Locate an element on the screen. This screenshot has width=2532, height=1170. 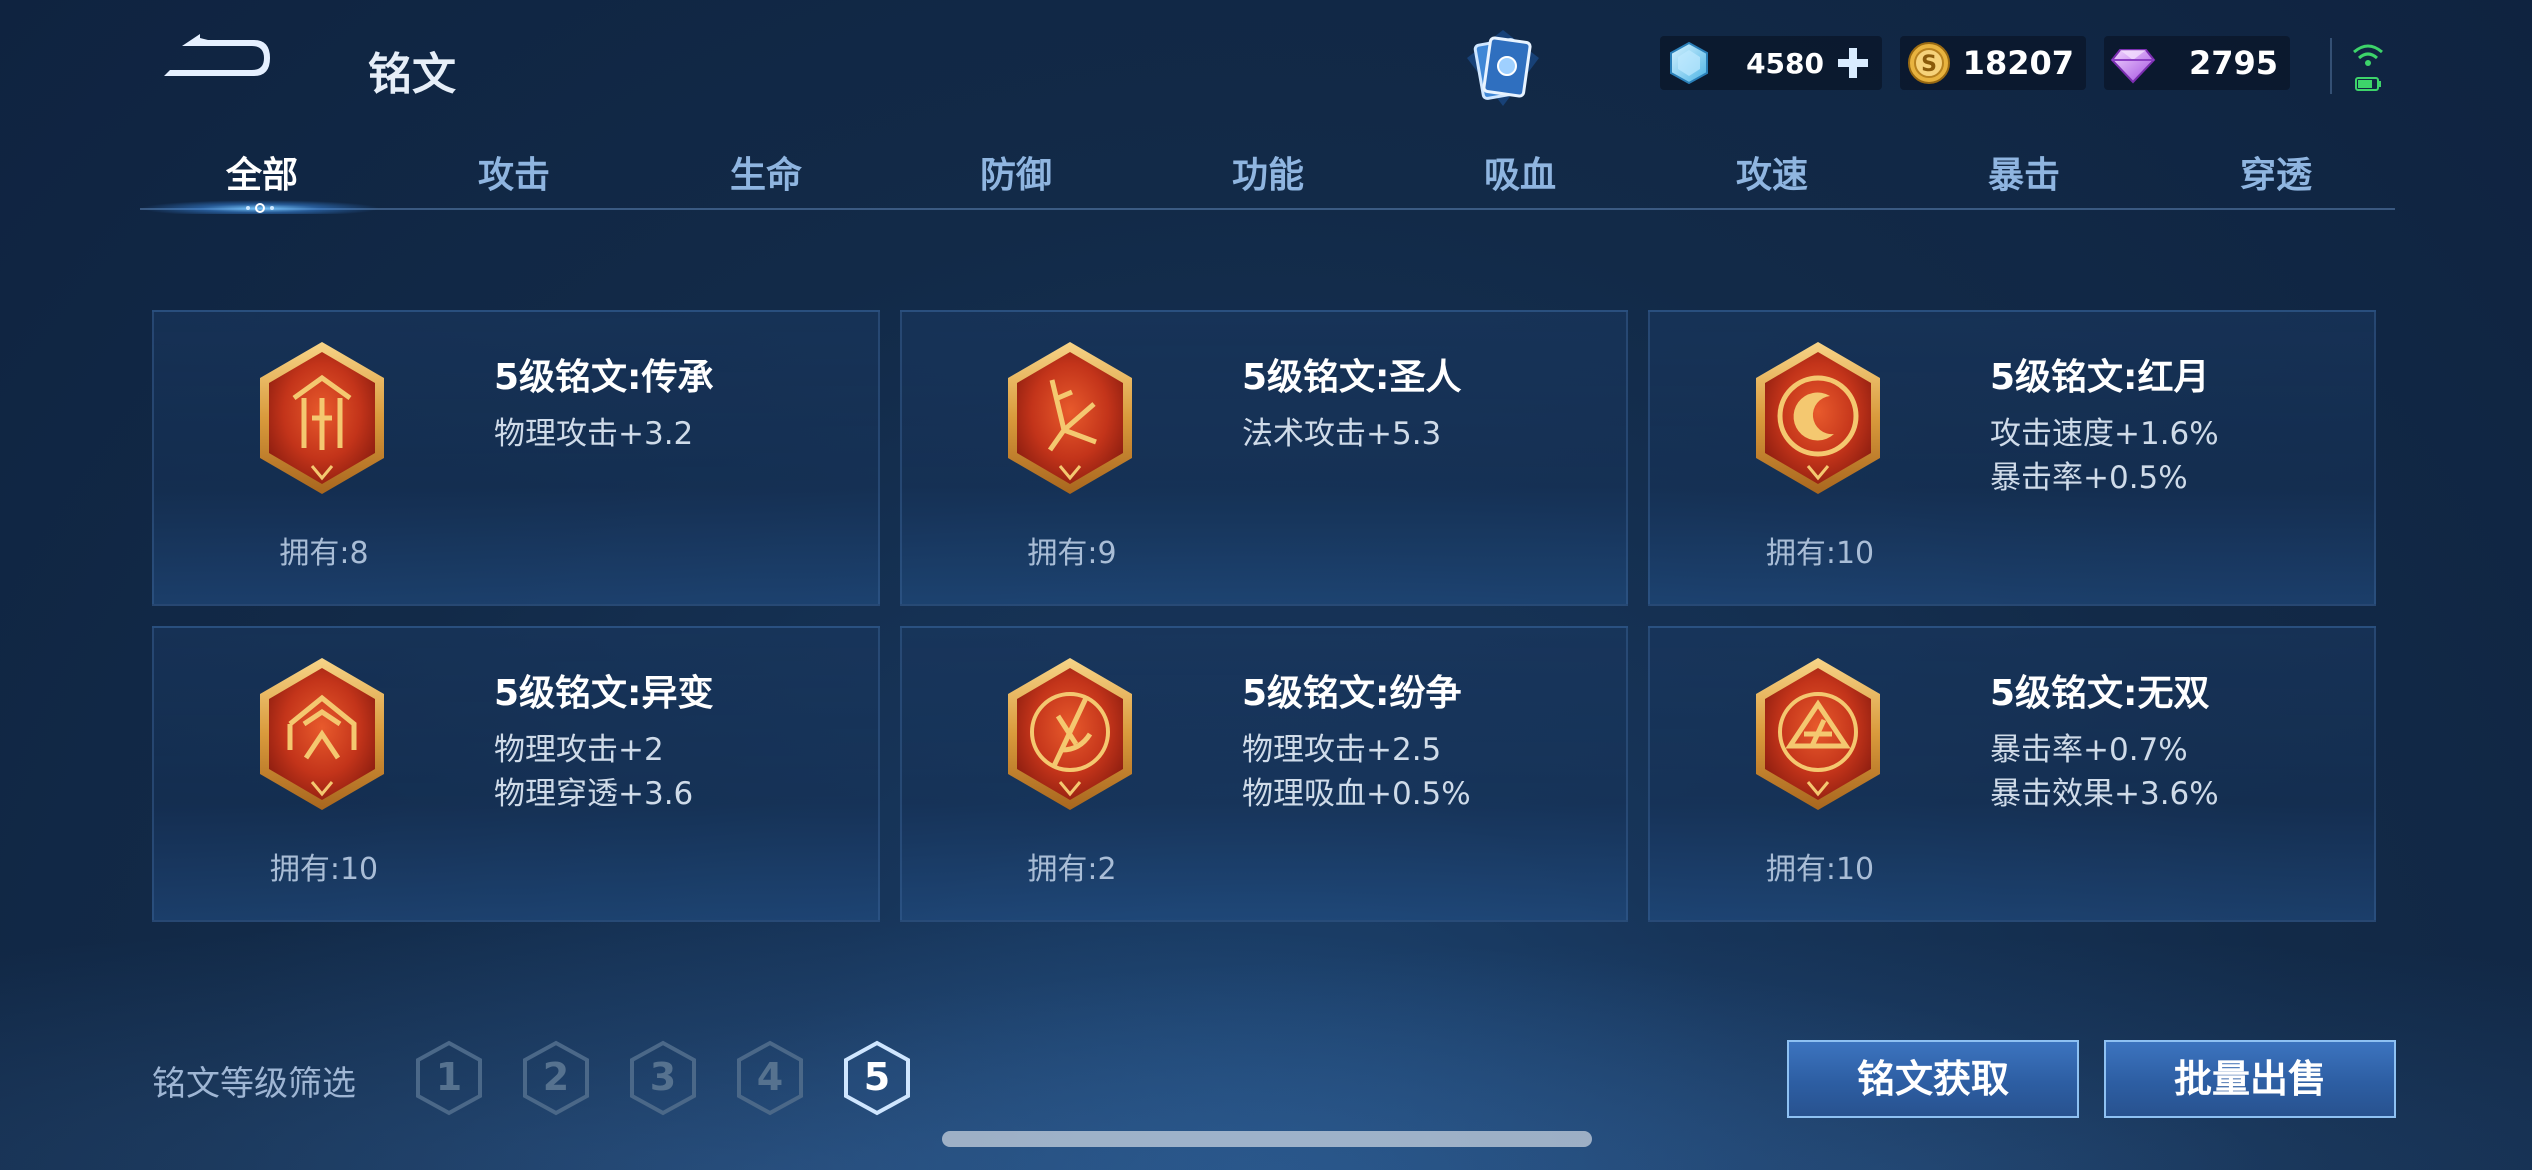
svg-text: S is located at coordinates (1929, 64).